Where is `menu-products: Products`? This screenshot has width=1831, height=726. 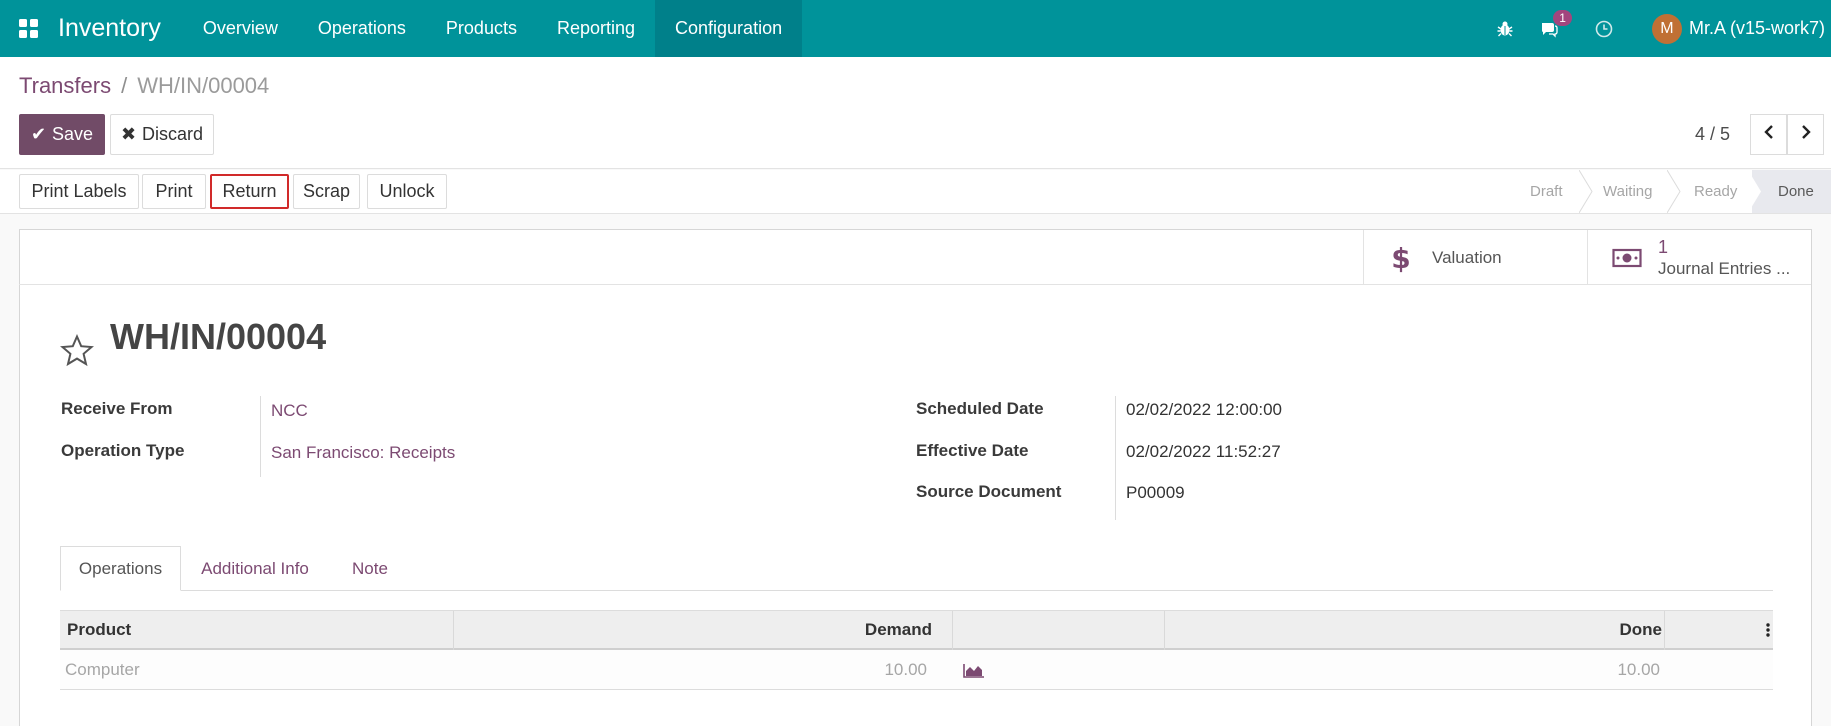
menu-products: Products is located at coordinates (481, 28).